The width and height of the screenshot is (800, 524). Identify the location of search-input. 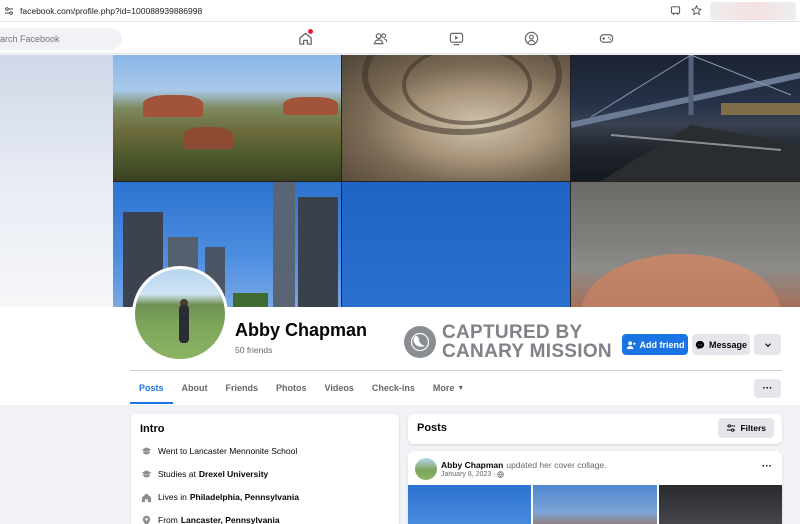
(61, 39).